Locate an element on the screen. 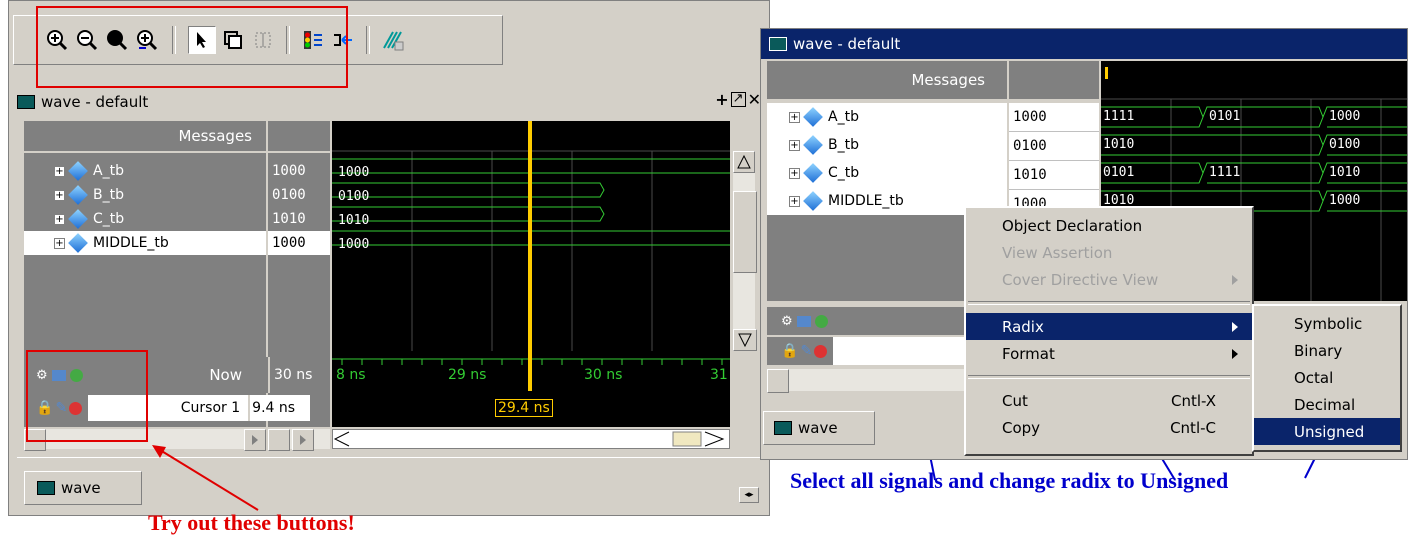 Image resolution: width=1408 pixels, height=541 pixels. menu-shortcut: Cntl-C is located at coordinates (1193, 427).